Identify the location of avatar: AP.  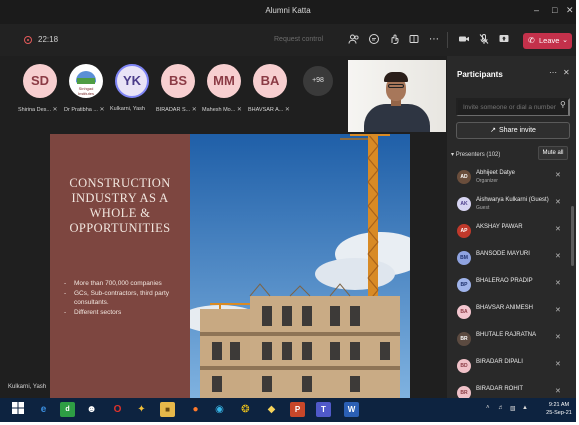
(464, 231).